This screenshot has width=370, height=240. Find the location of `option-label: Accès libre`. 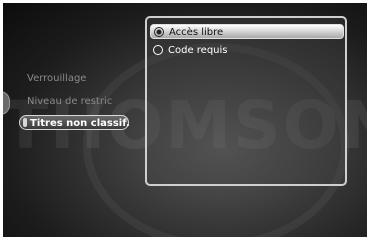

option-label: Accès libre is located at coordinates (196, 32).